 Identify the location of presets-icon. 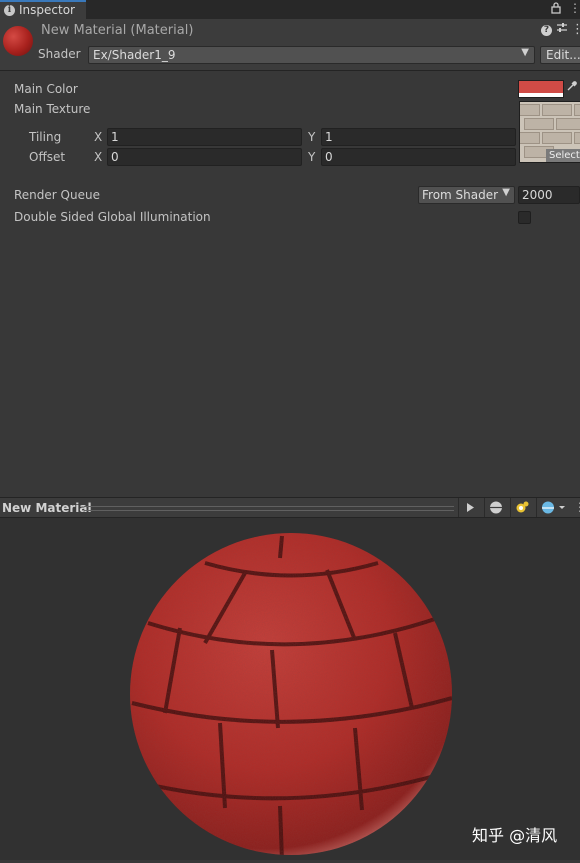
(562, 29).